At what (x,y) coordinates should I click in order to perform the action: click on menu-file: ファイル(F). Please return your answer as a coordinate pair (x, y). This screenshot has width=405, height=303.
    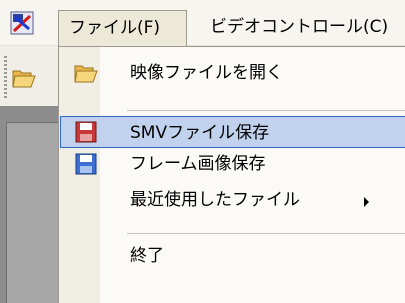
    Looking at the image, I should click on (122, 28).